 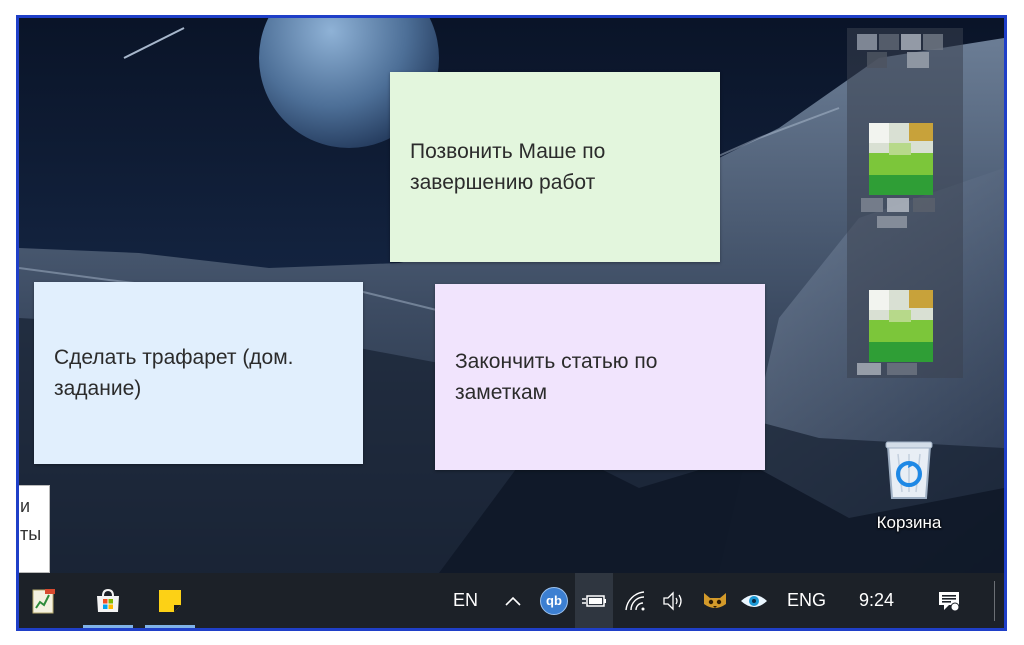 I want to click on microsoft-store-icon, so click(x=108, y=600).